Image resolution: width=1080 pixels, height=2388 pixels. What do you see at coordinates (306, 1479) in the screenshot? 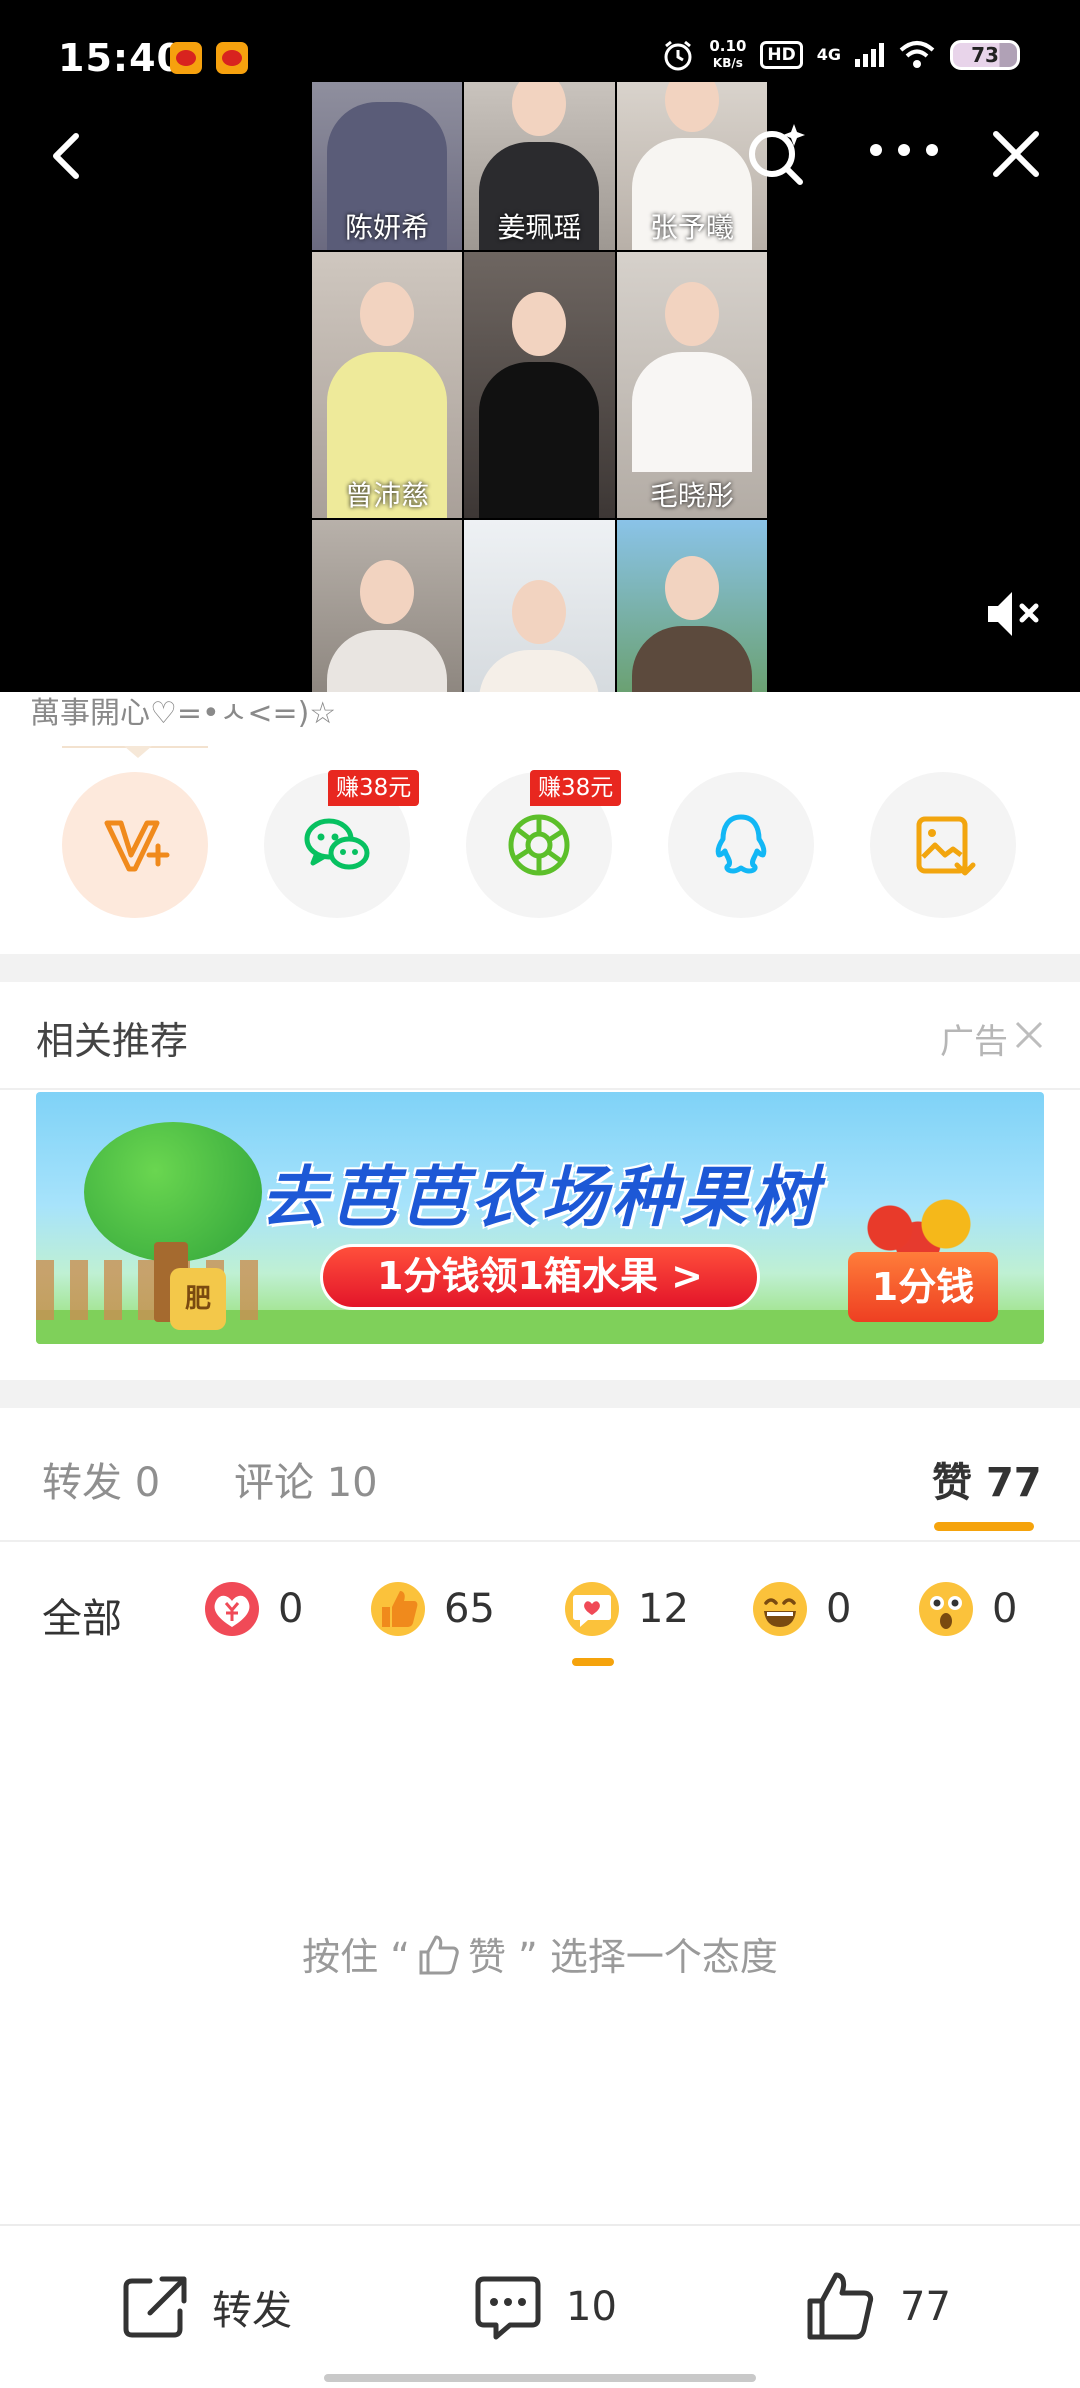
I see `tab-comments: 评论 10` at bounding box center [306, 1479].